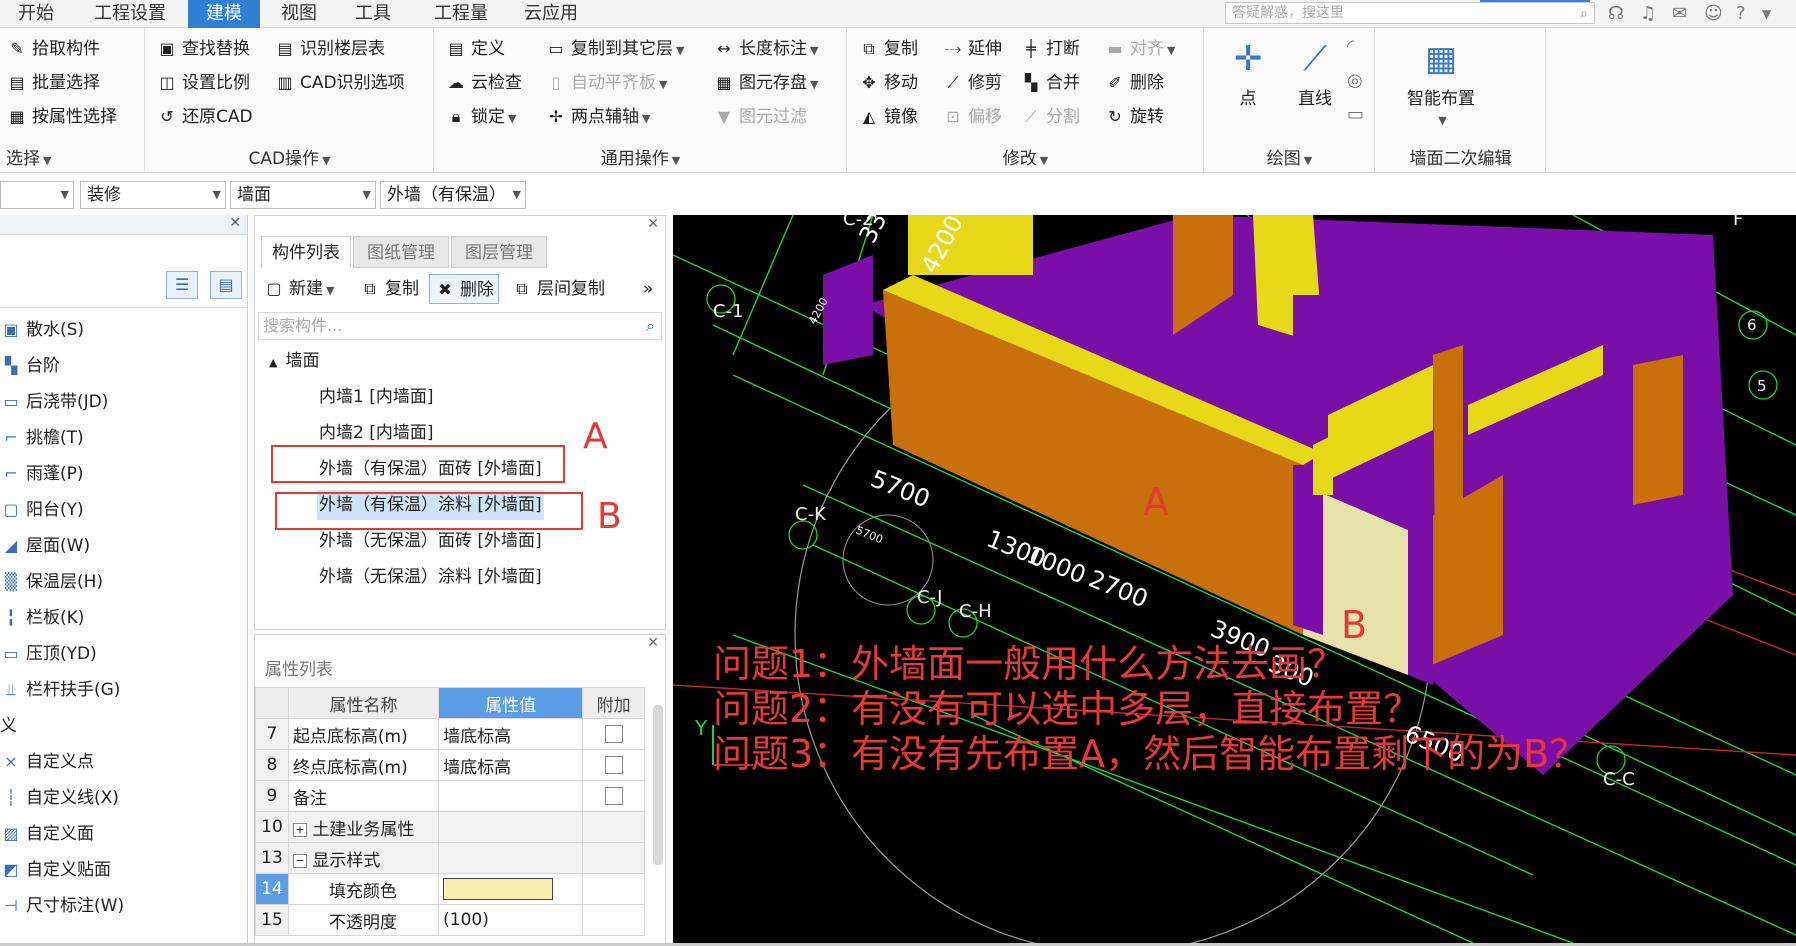  What do you see at coordinates (203, 83) in the screenshot?
I see `set-scale-button: ◫ 设置比例` at bounding box center [203, 83].